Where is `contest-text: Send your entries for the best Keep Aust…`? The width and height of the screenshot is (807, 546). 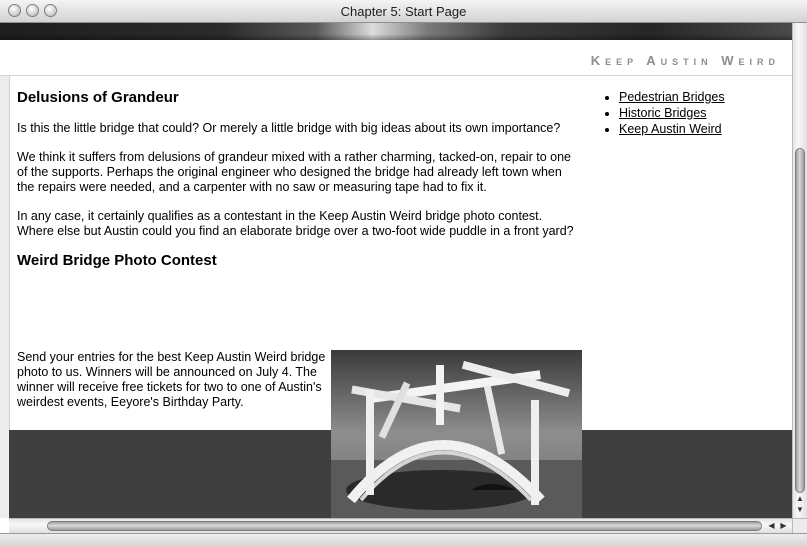
contest-text: Send your entries for the best Keep Aust… is located at coordinates (171, 379).